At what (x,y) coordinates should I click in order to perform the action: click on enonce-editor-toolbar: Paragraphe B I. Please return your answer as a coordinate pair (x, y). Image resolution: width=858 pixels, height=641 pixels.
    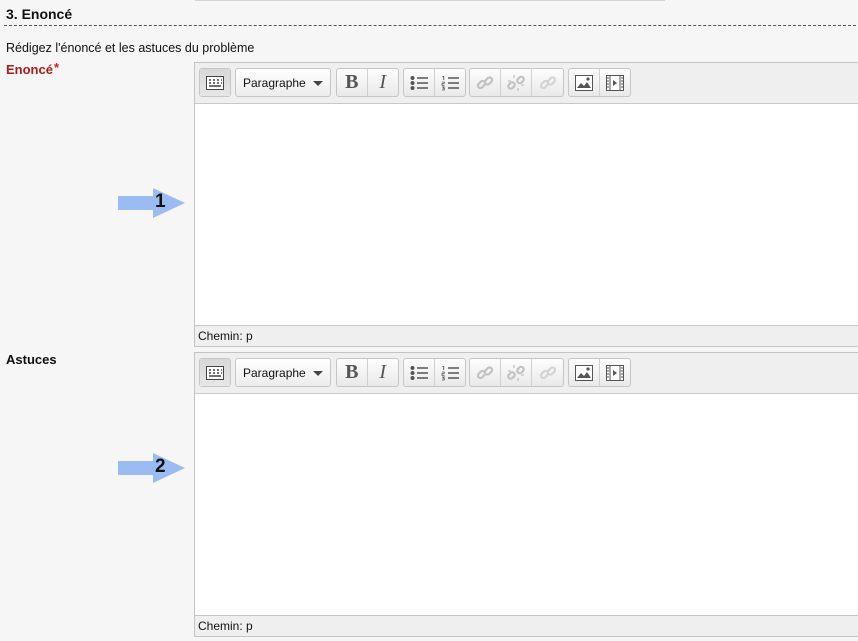
    Looking at the image, I should click on (526, 83).